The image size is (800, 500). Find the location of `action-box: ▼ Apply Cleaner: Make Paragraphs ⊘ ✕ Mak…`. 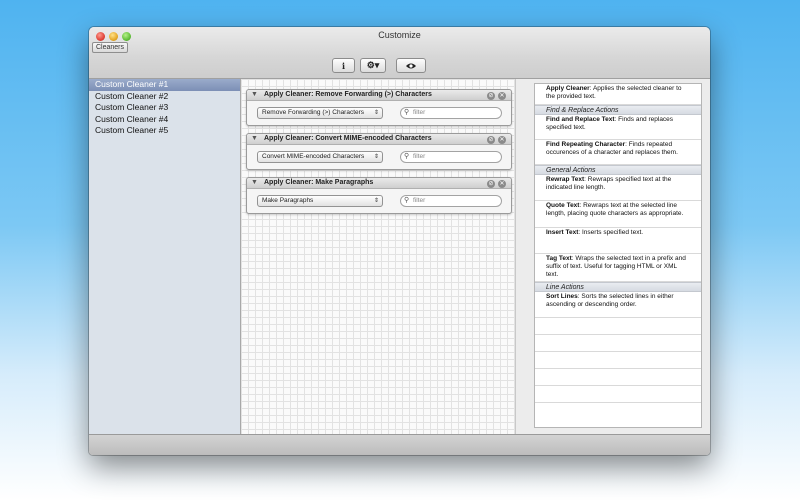

action-box: ▼ Apply Cleaner: Make Paragraphs ⊘ ✕ Mak… is located at coordinates (379, 195).